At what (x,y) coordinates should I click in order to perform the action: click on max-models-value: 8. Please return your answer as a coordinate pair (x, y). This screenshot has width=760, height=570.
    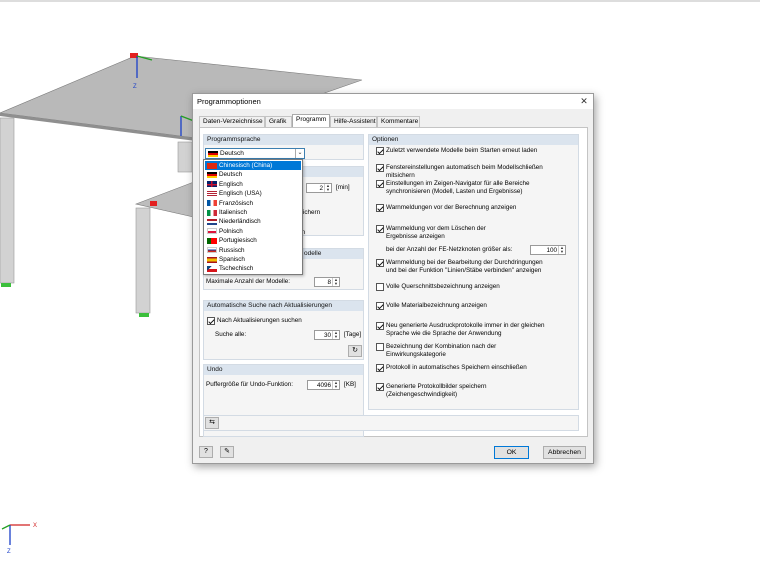
    Looking at the image, I should click on (329, 282).